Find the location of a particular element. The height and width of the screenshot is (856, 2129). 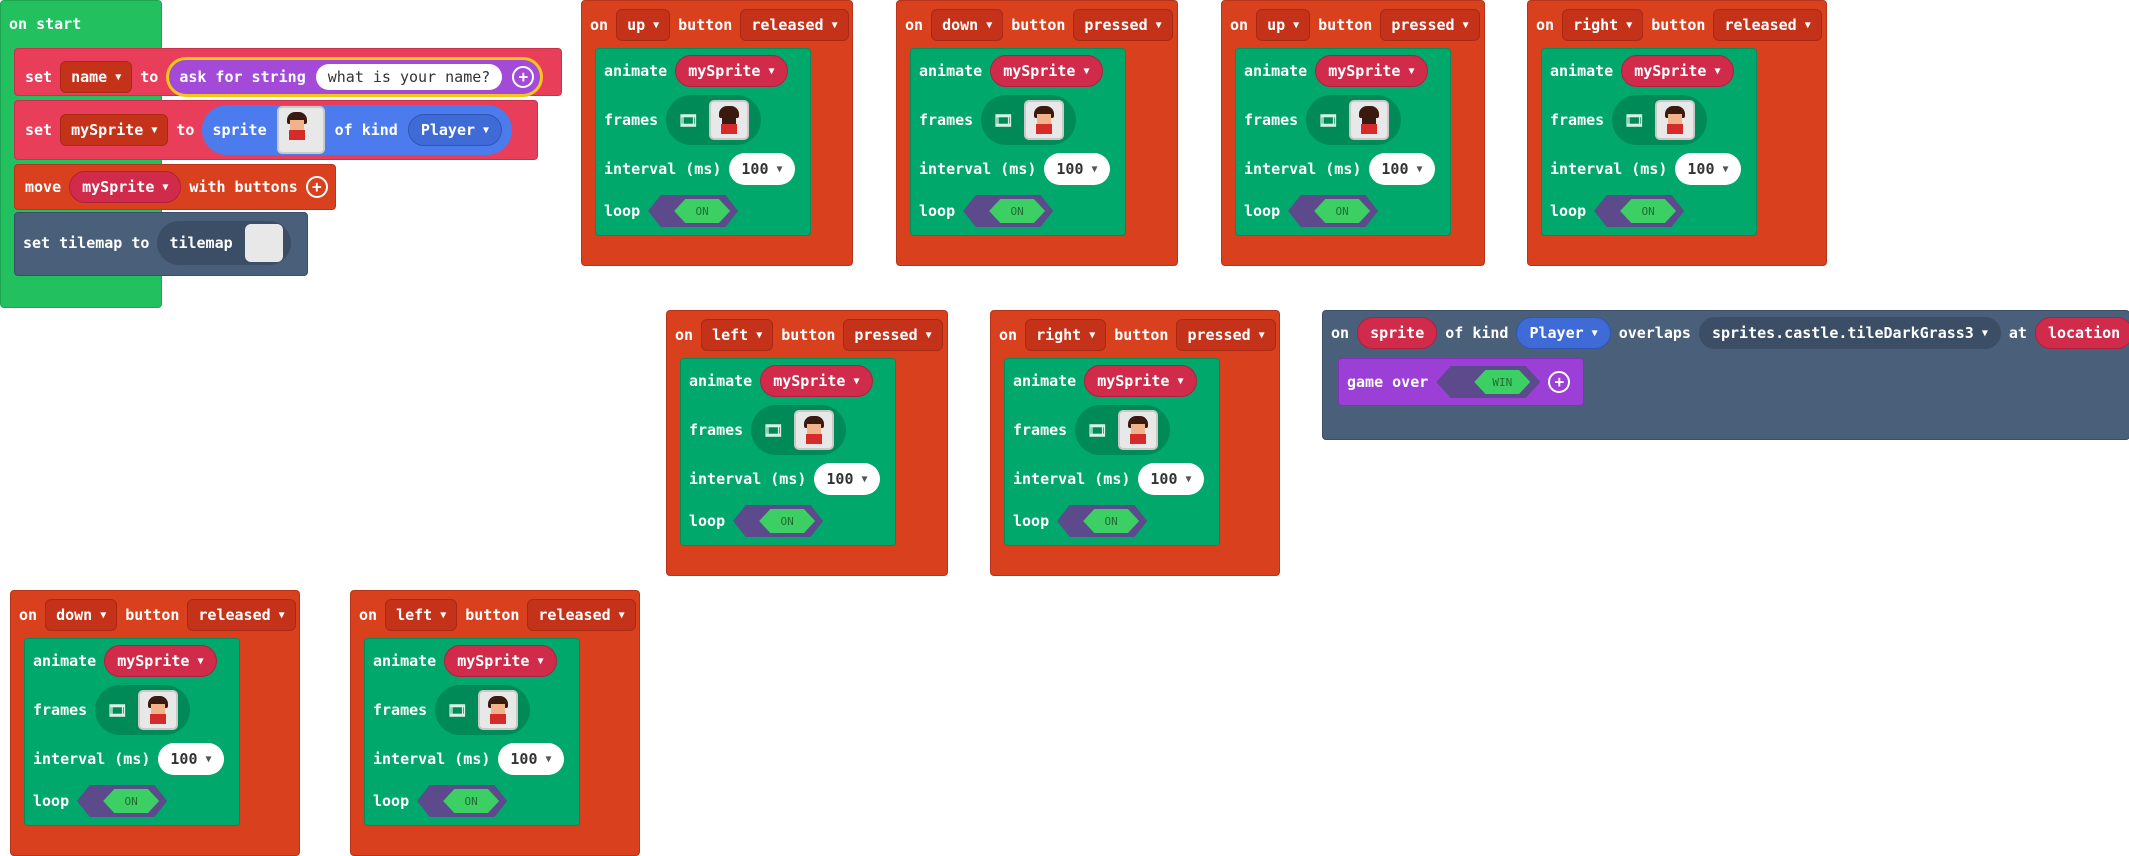

set-tilemap-block: set tilemap to tilemap is located at coordinates (161, 244).